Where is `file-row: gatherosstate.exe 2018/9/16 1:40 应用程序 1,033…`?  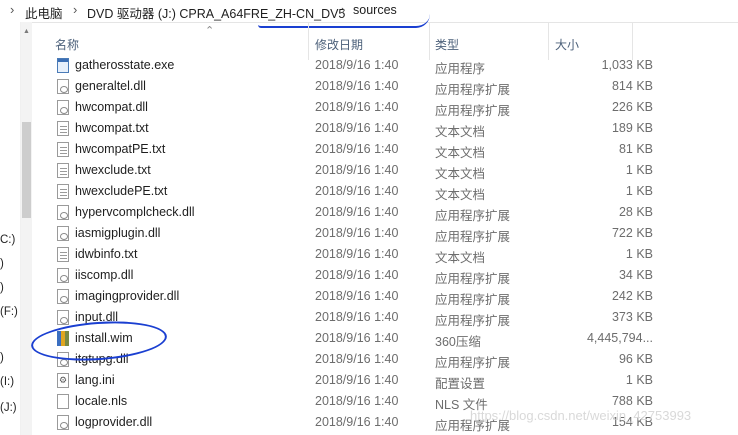 file-row: gatherosstate.exe 2018/9/16 1:40 应用程序 1,033… is located at coordinates (385, 65).